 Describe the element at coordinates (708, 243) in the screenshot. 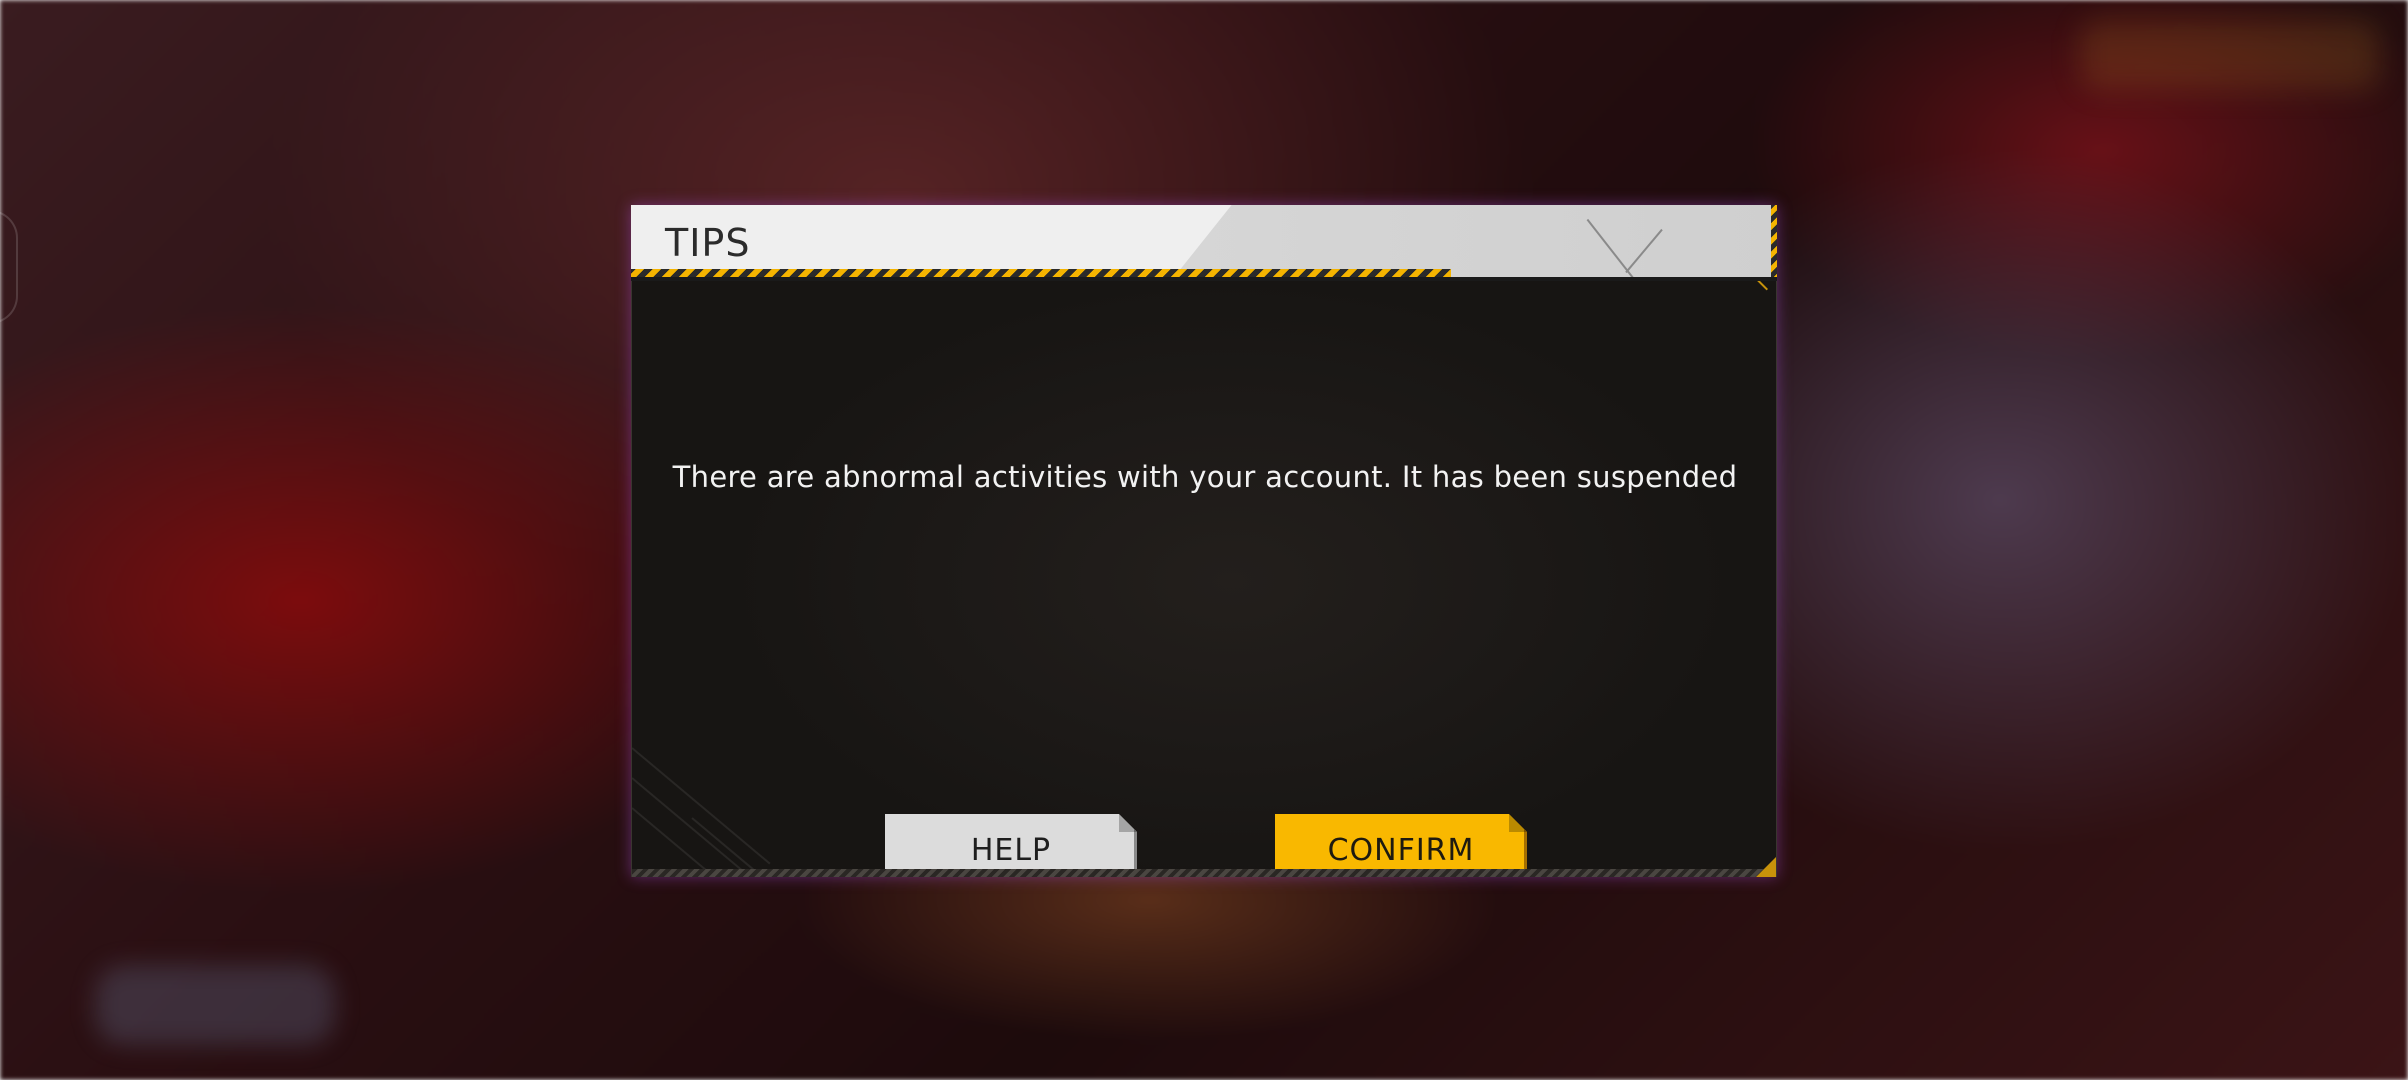

I see `dialog-title: TIPS` at that location.